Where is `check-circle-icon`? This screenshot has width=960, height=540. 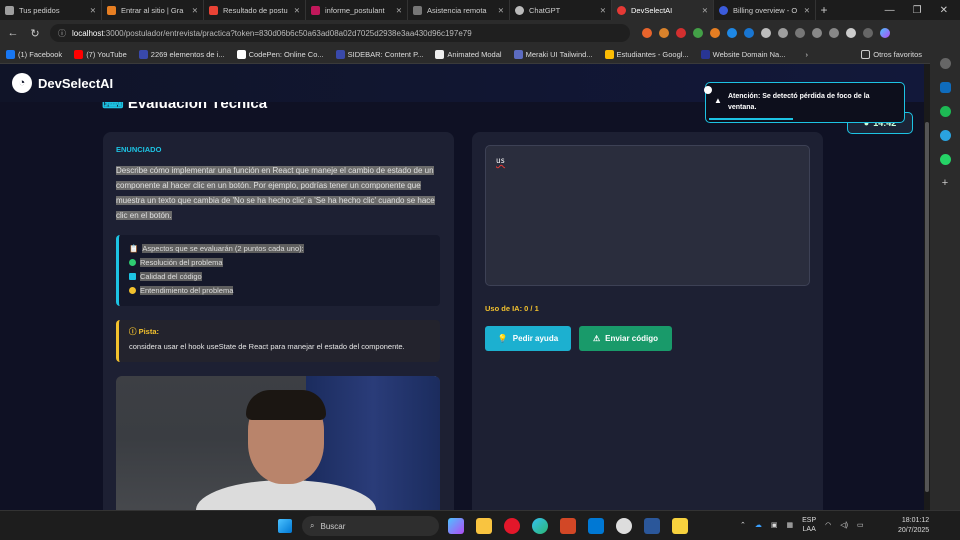 check-circle-icon is located at coordinates (132, 262).